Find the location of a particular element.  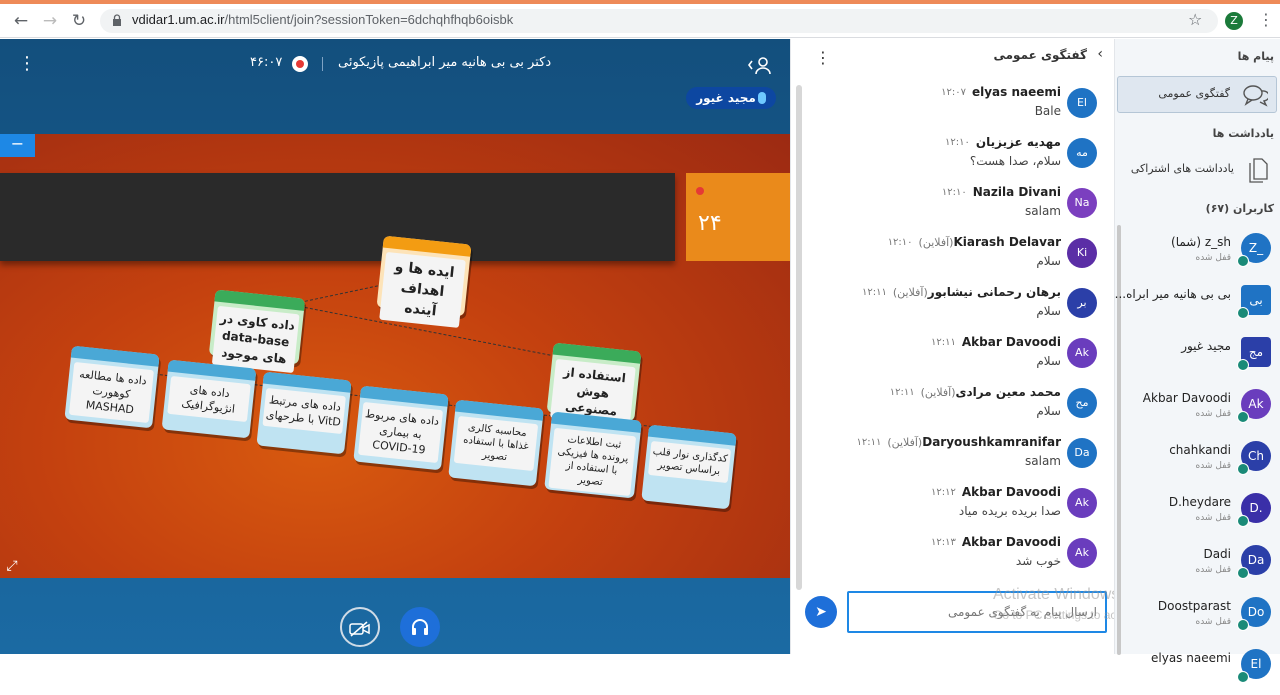

user-lock-status: قفل شده is located at coordinates (1213, 518).